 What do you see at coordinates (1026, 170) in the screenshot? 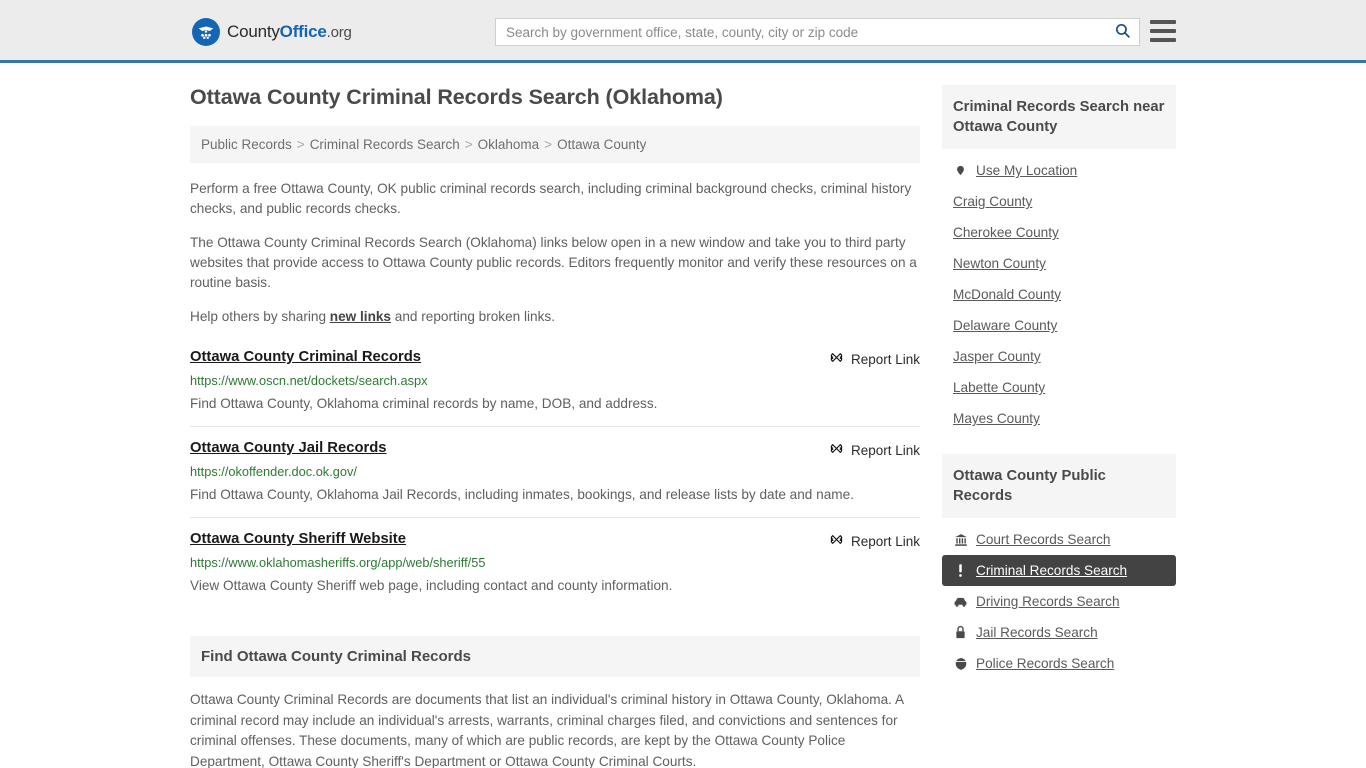
I see `sidebar-item-label: Use My Location` at bounding box center [1026, 170].